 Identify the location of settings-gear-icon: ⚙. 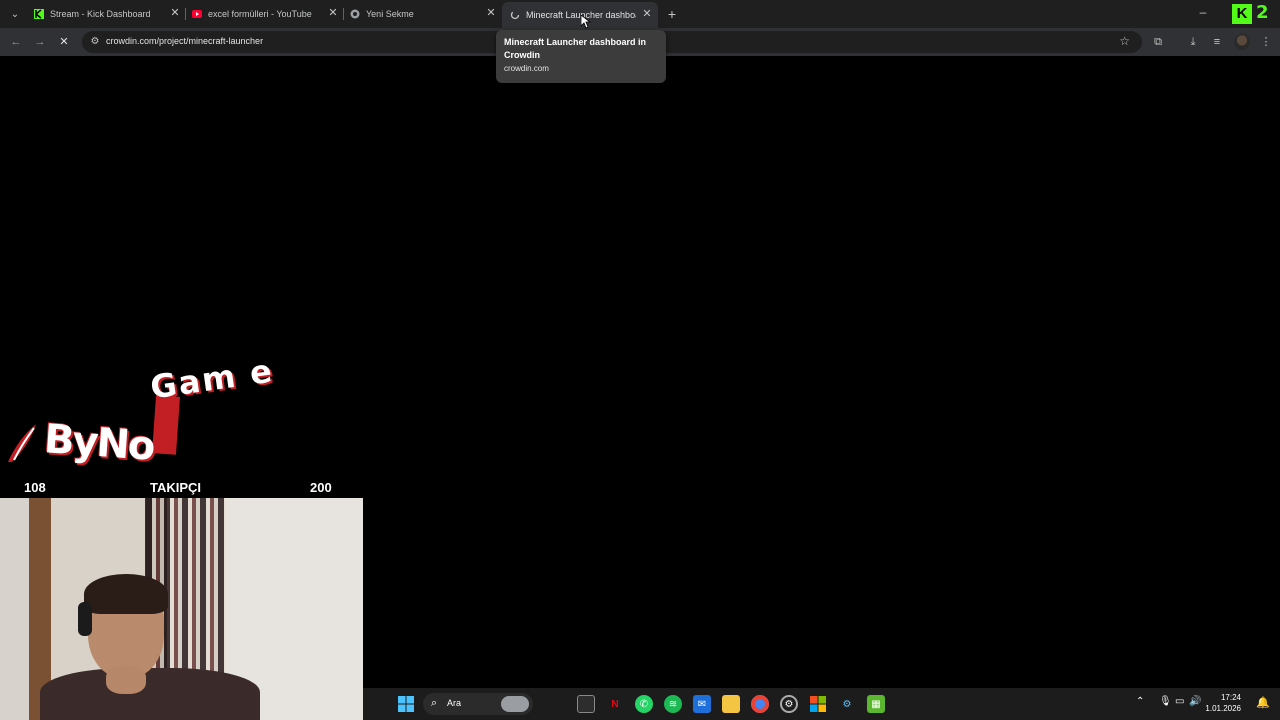
(789, 704).